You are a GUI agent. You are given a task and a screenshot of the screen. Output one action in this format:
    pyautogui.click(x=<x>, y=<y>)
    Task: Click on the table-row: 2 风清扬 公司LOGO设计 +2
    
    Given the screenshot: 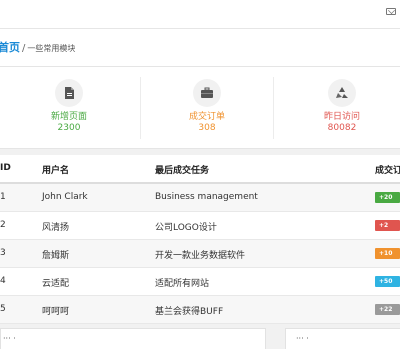 What is the action you would take?
    pyautogui.click(x=200, y=226)
    